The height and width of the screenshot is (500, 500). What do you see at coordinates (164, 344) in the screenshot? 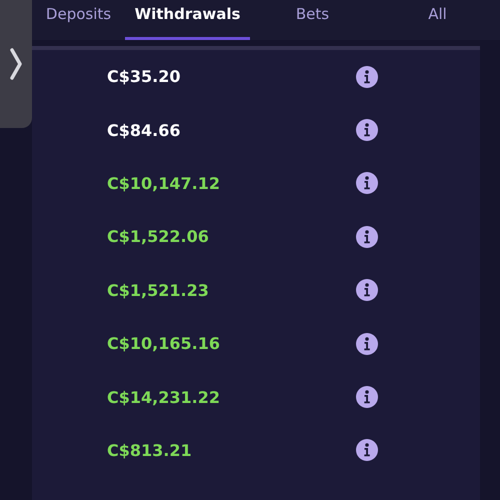
I see `amount-text: C$10,165.16` at bounding box center [164, 344].